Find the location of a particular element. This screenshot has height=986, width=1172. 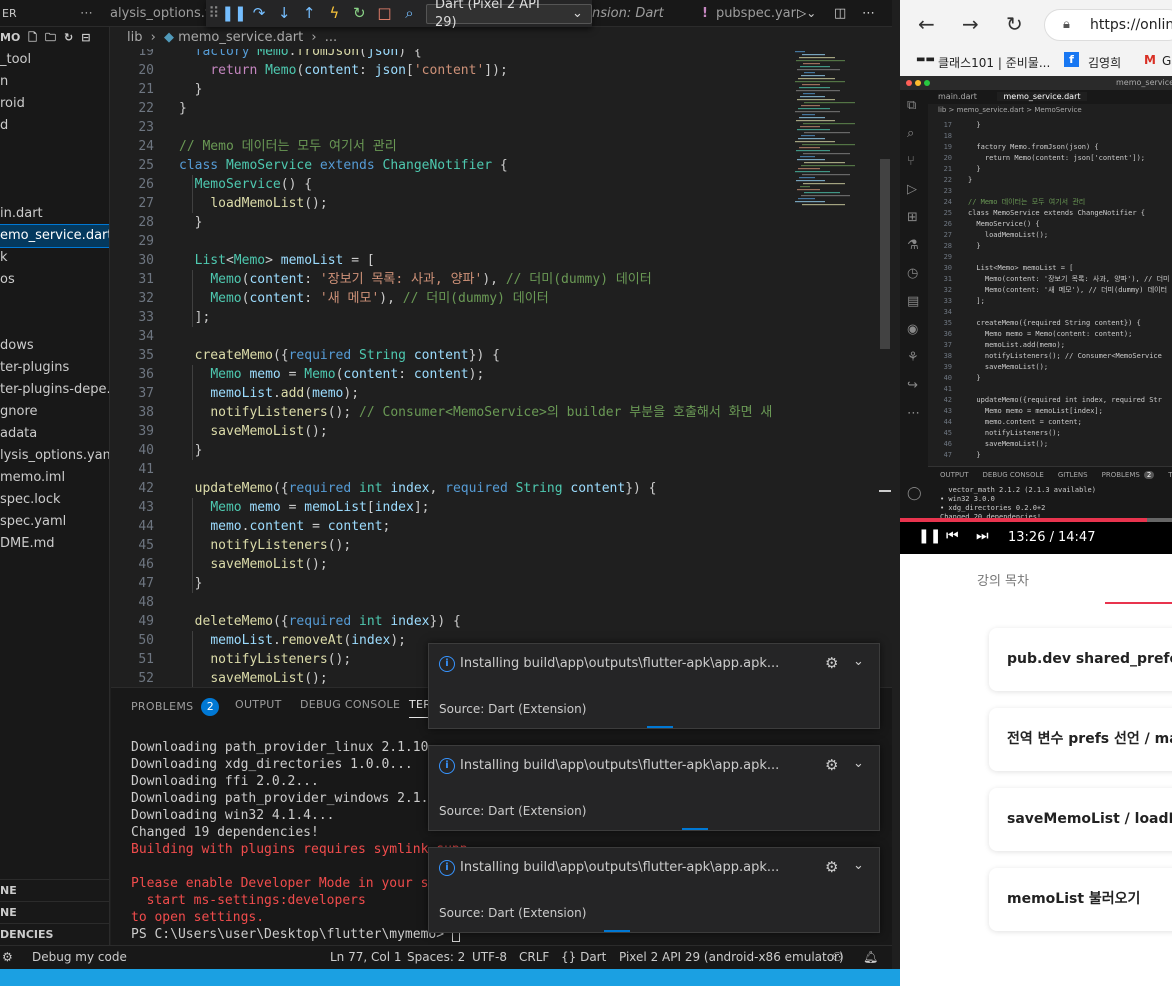

lesson-card: saveMemoList / loadM is located at coordinates (1080, 819).